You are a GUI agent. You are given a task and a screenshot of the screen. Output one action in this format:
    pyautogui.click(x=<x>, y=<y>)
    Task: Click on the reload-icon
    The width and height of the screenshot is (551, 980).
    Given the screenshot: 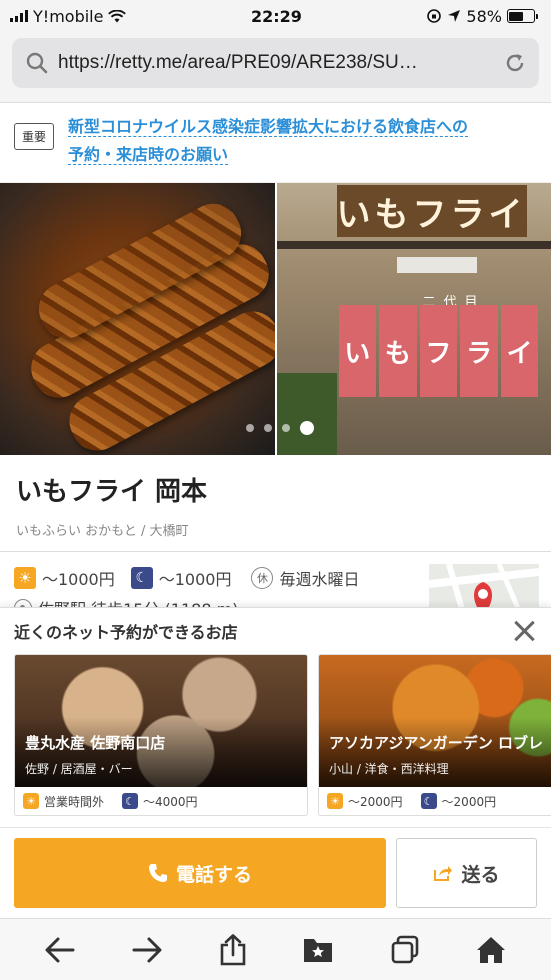 What is the action you would take?
    pyautogui.click(x=515, y=63)
    